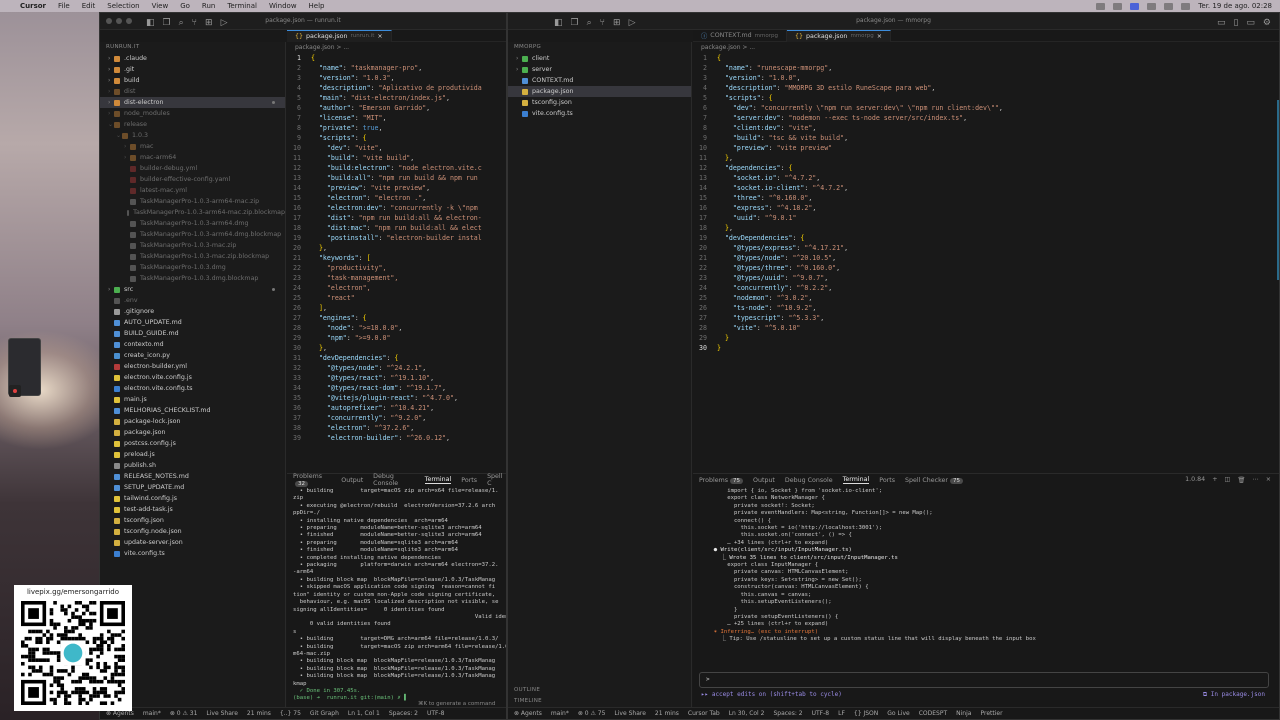  I want to click on menubar-clock: Ter. 19 de ago. 02:28, so click(1235, 6).